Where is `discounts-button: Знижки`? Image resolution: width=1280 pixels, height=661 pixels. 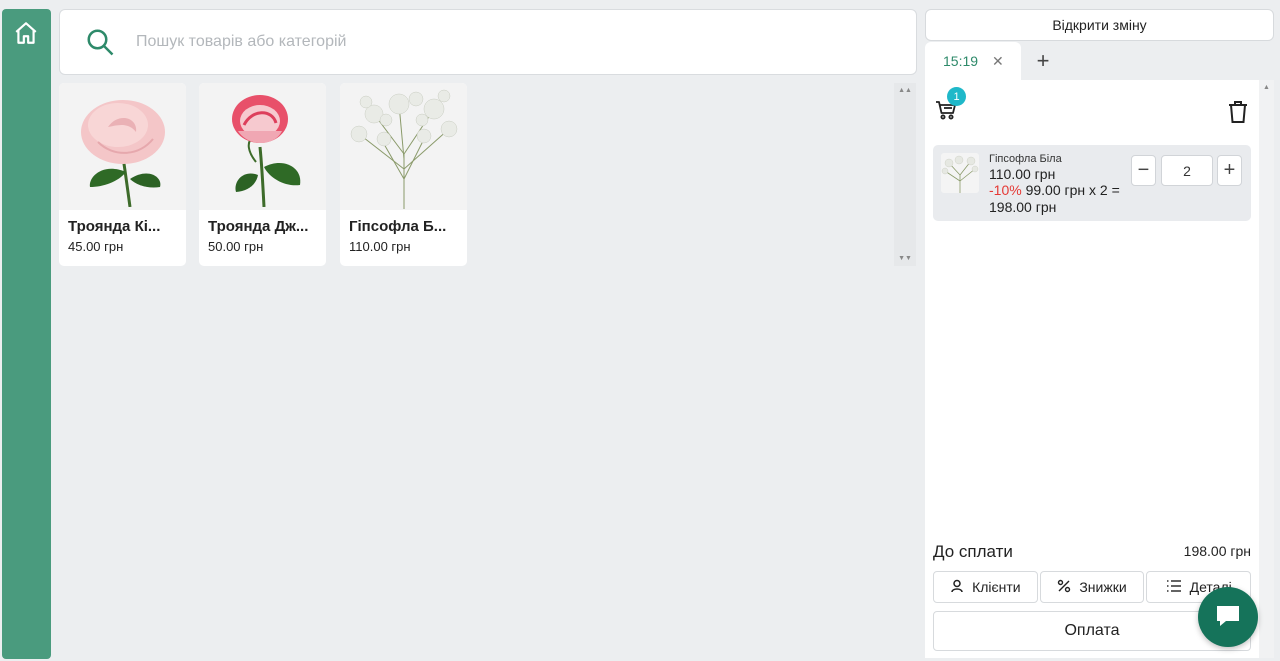
discounts-button: Знижки is located at coordinates (1092, 587).